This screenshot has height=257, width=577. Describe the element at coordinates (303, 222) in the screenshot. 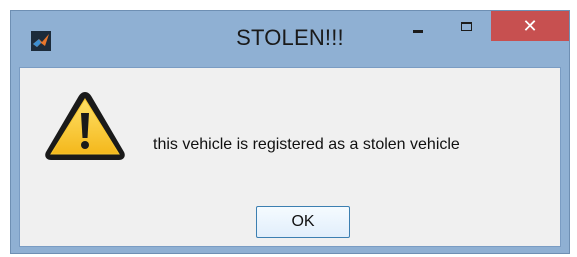

I see `ok-button: OK` at that location.